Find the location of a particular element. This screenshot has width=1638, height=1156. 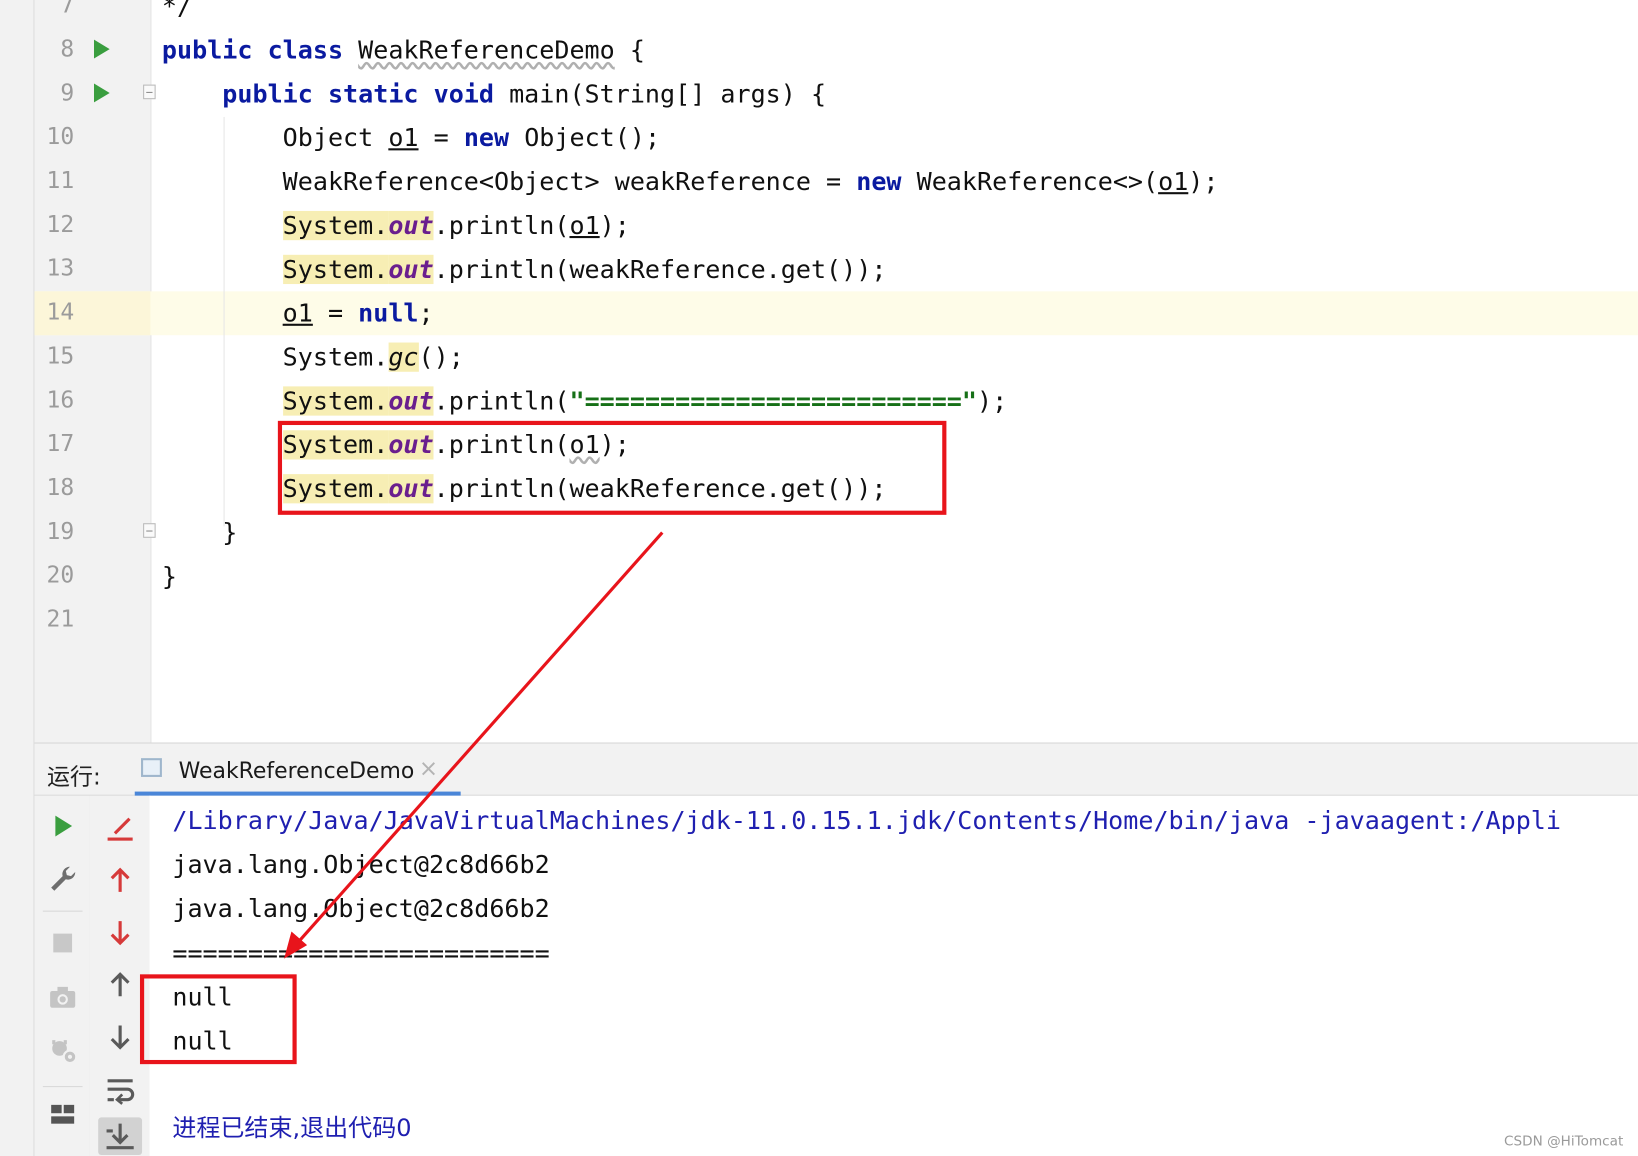

line-number-cell: 17 is located at coordinates (92, 445).